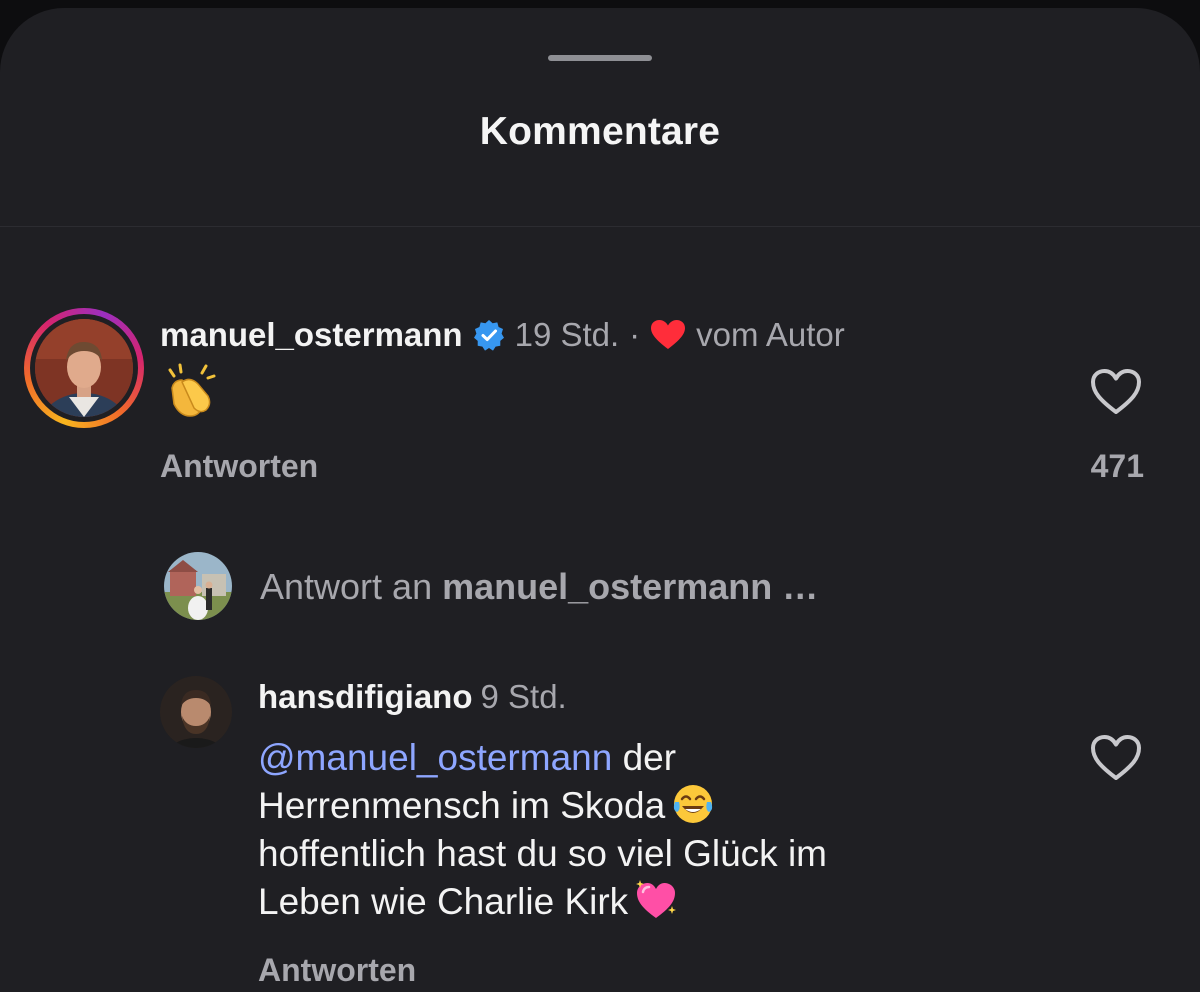  I want to click on comment-username: hansdifigiano, so click(365, 696).